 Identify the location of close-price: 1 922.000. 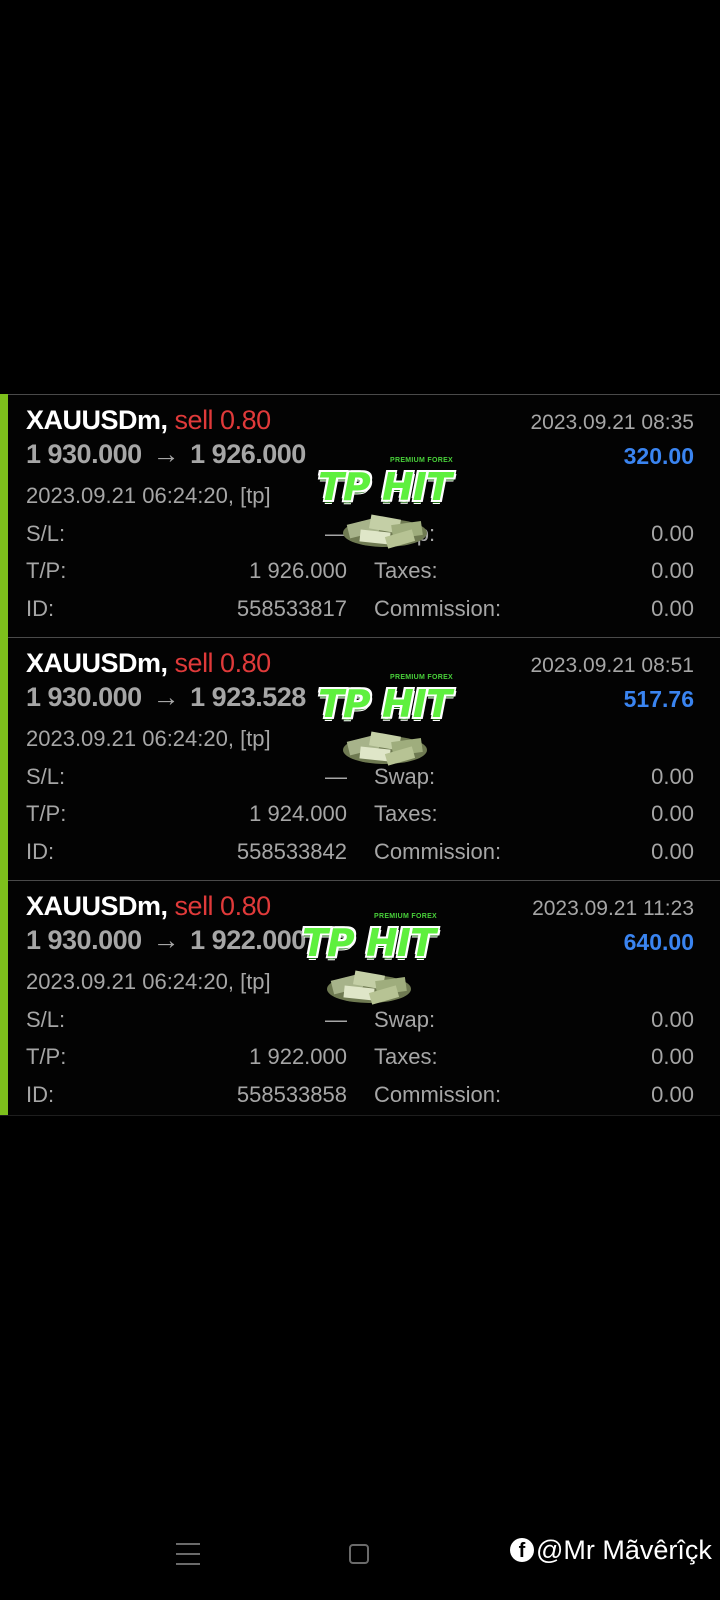
(248, 940).